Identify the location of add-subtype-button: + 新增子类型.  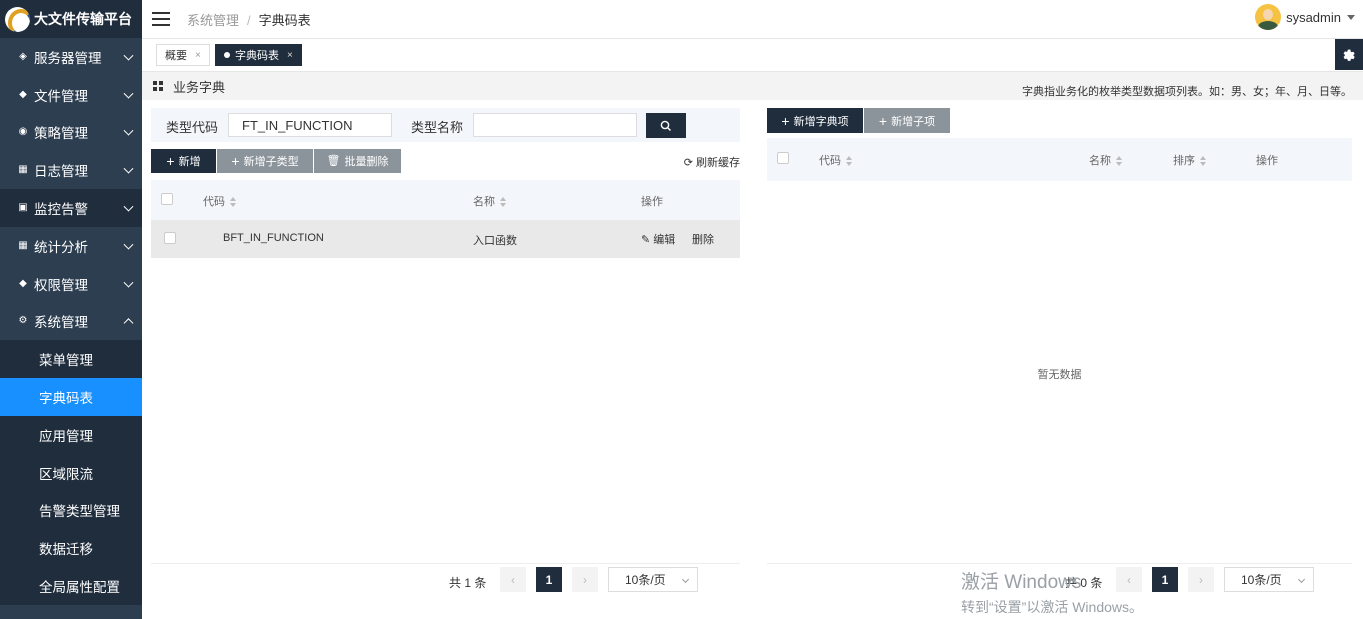
(265, 161).